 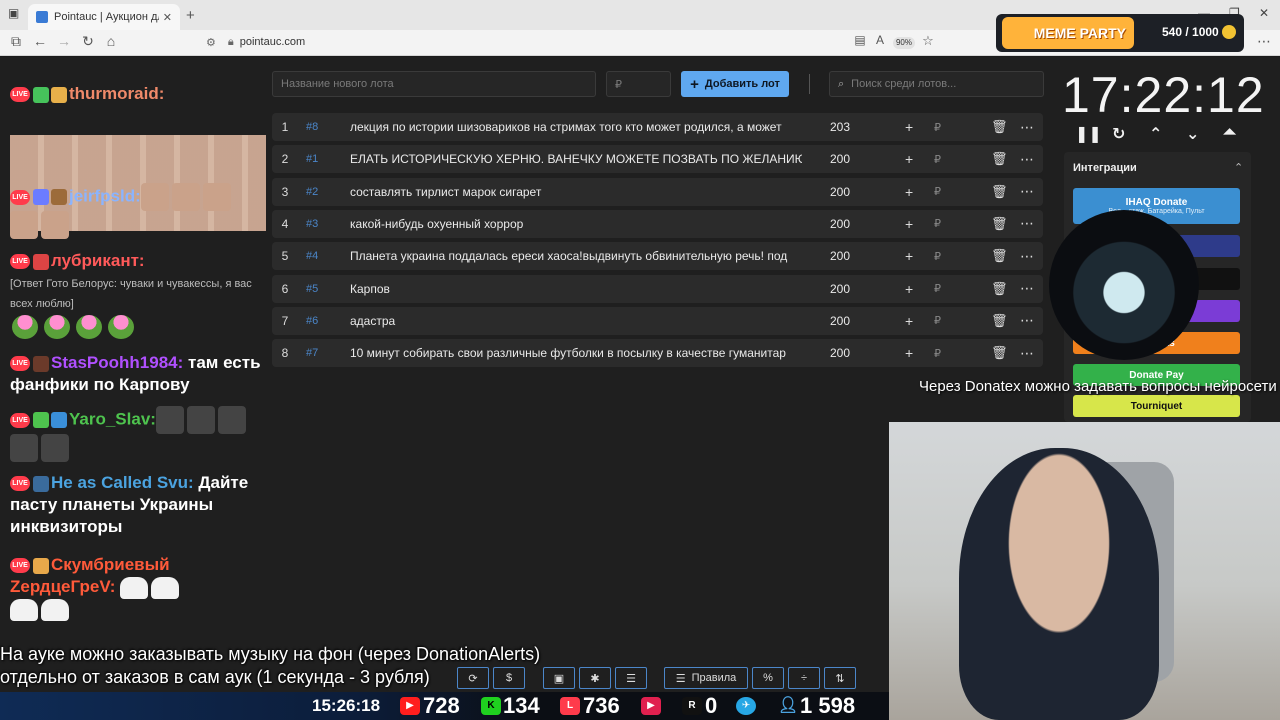 What do you see at coordinates (1264, 41) in the screenshot?
I see `menu-icon: ⋯` at bounding box center [1264, 41].